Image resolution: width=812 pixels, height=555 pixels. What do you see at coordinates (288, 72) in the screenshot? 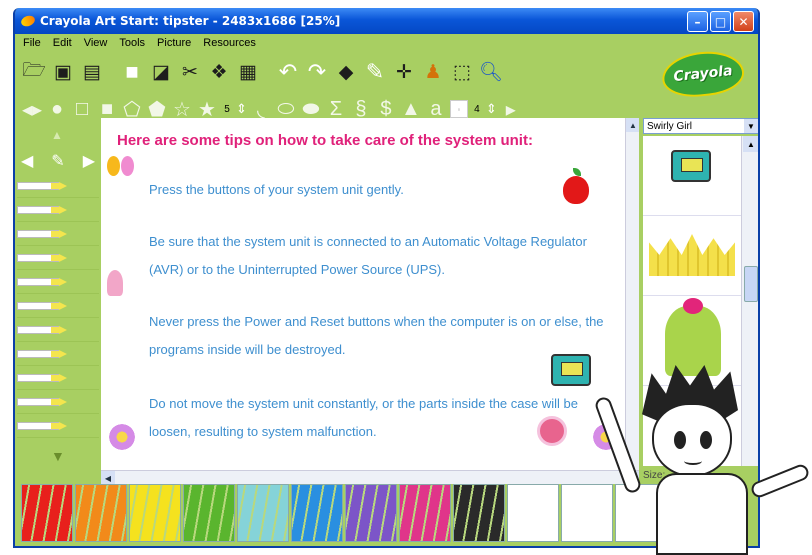
I see `undo-icon: ↶` at bounding box center [288, 72].